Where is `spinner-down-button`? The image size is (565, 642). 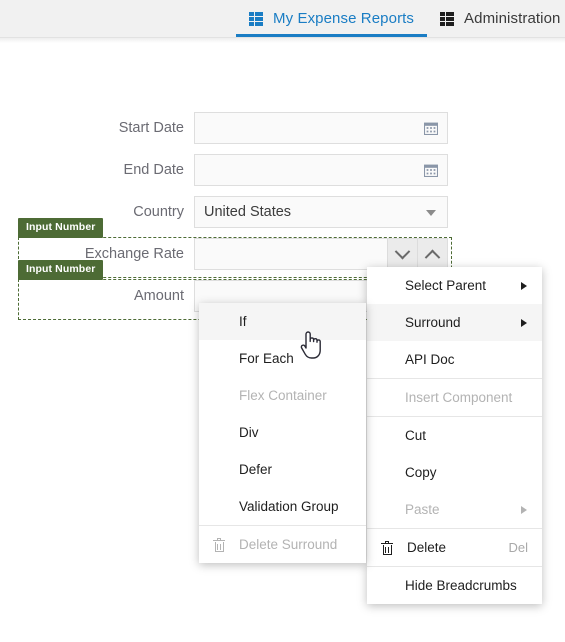
spinner-down-button is located at coordinates (402, 254).